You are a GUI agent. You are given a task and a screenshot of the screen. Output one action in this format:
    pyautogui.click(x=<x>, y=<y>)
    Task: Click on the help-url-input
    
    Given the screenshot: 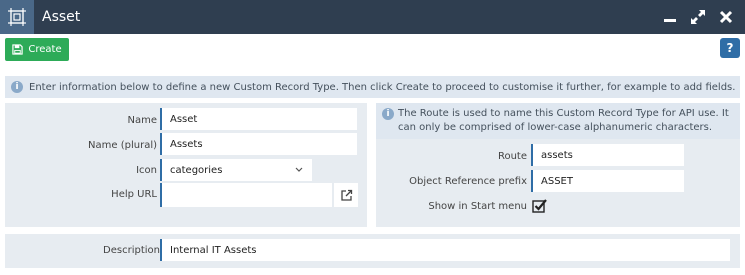 What is the action you would take?
    pyautogui.click(x=251, y=195)
    